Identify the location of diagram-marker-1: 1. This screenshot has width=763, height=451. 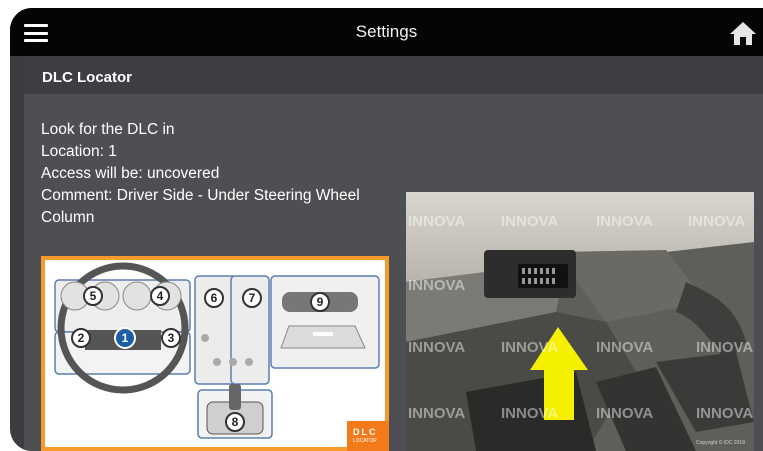
(125, 338).